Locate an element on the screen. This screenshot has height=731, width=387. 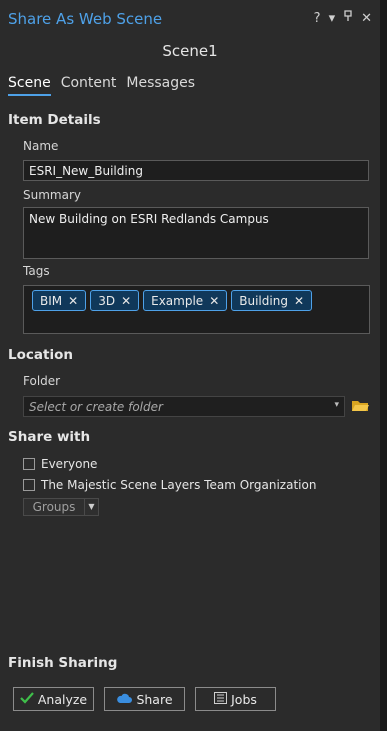
analyze-label: Analyze is located at coordinates (62, 699).